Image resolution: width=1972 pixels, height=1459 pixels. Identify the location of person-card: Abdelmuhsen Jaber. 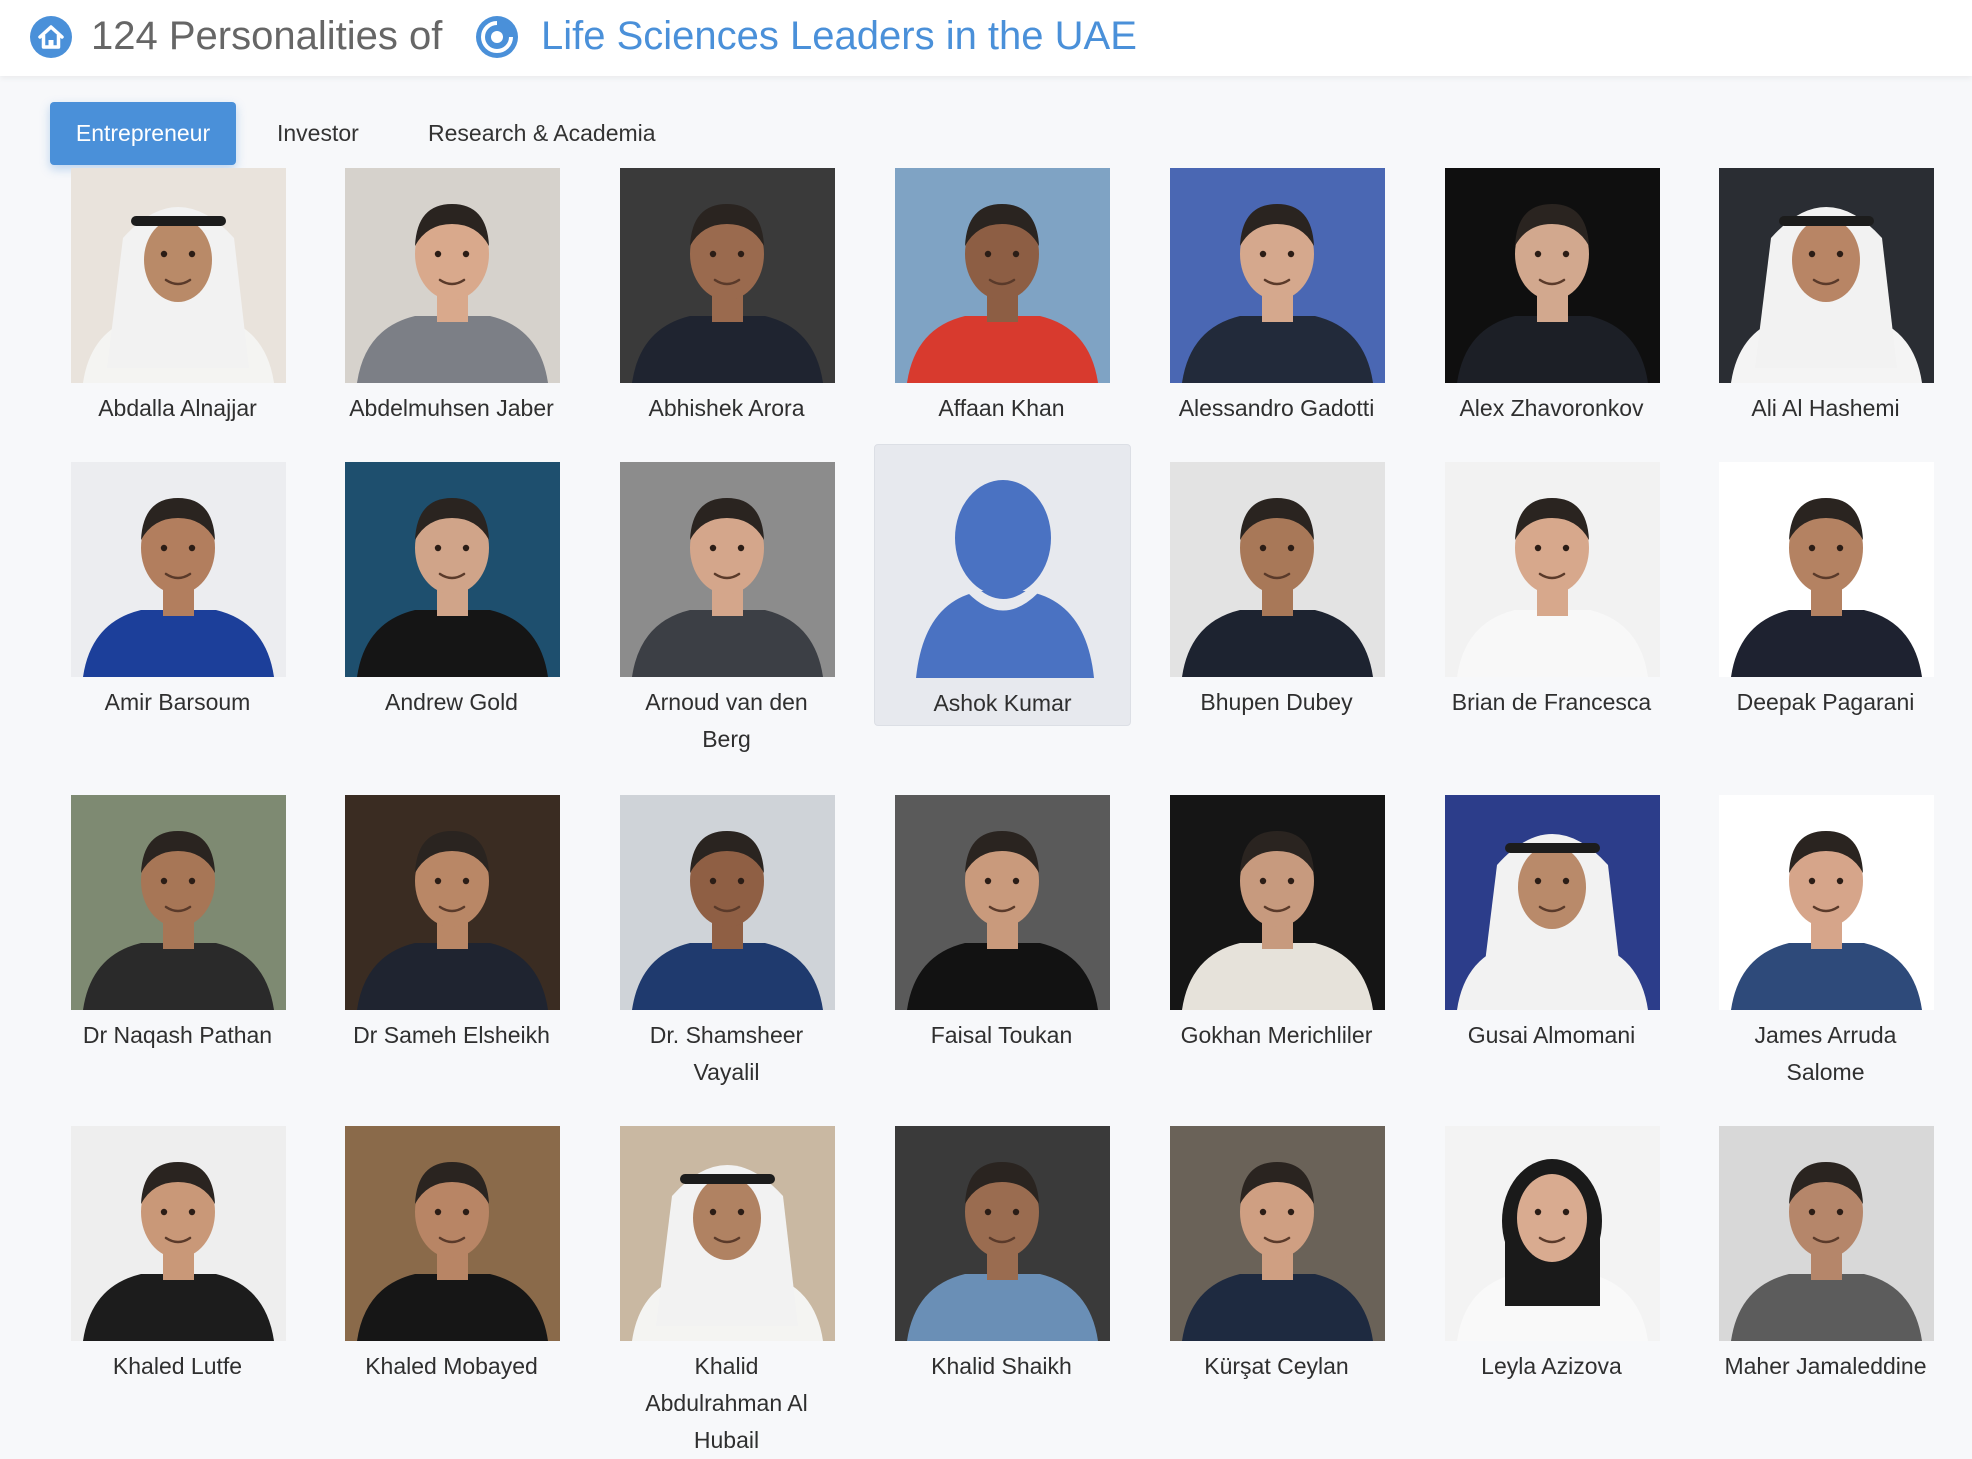
(451, 290).